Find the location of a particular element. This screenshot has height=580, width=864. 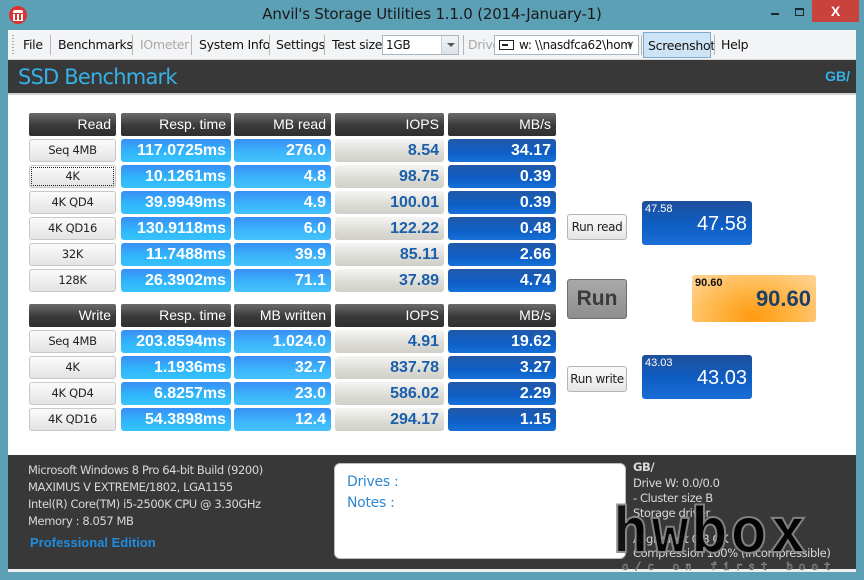

write-iops-header: IOPS is located at coordinates (389, 315).